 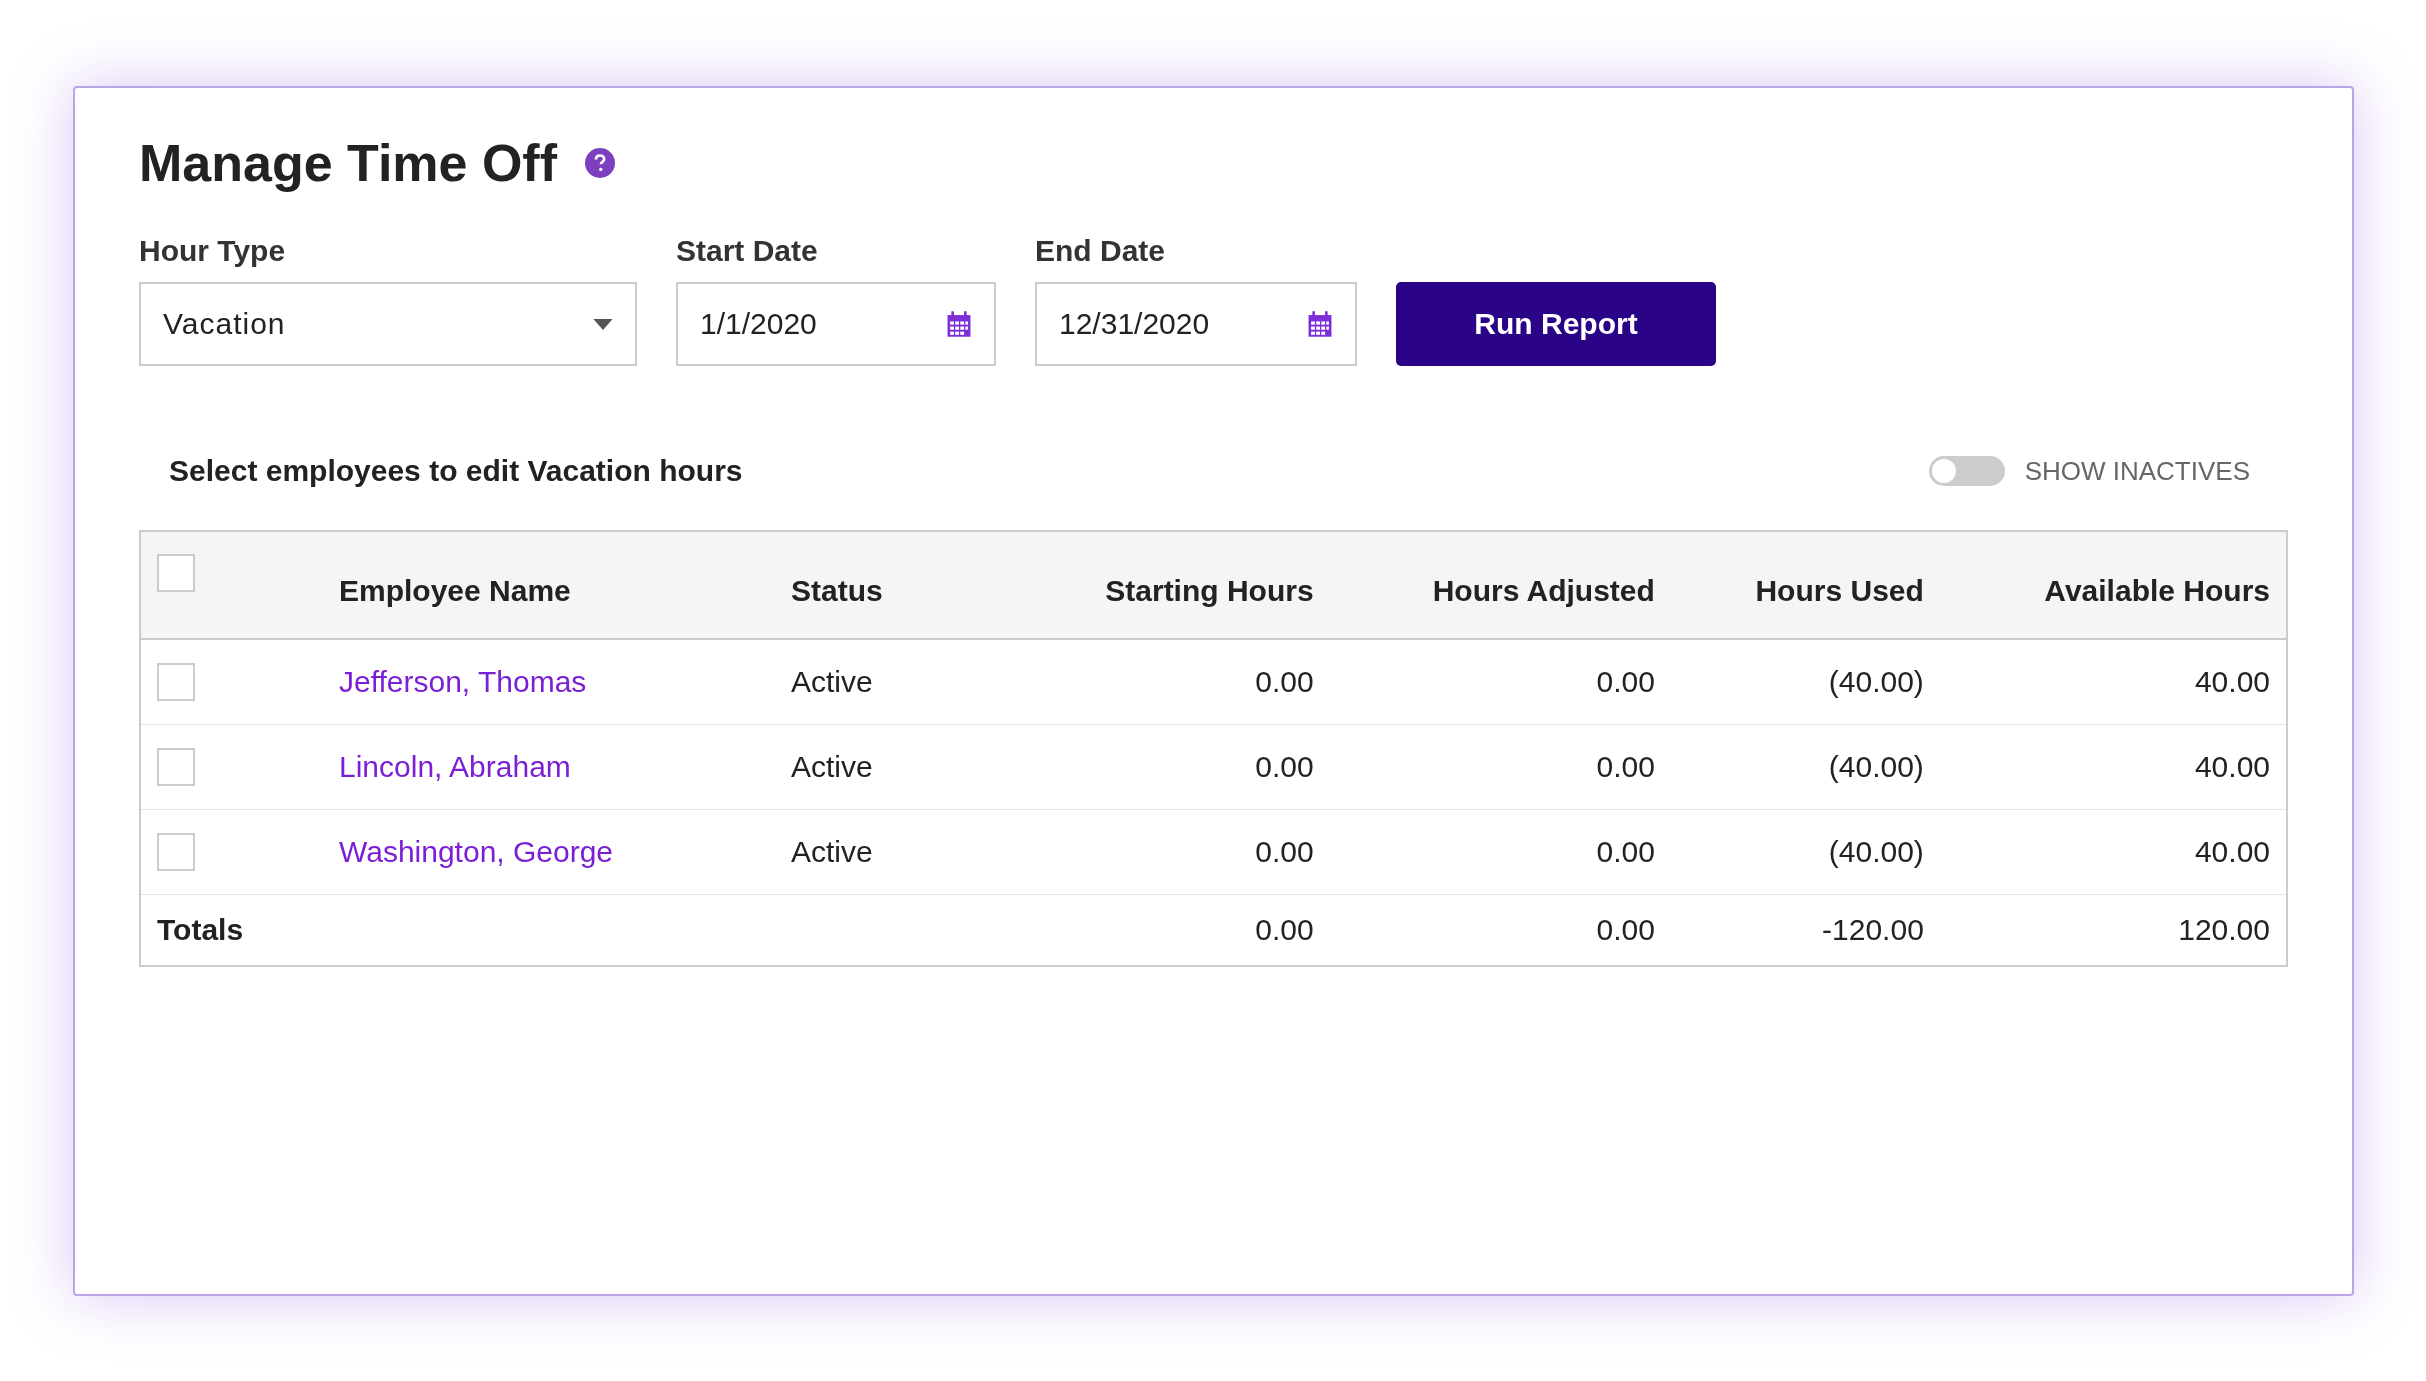 What do you see at coordinates (549, 585) in the screenshot?
I see `column-header: Employee Name` at bounding box center [549, 585].